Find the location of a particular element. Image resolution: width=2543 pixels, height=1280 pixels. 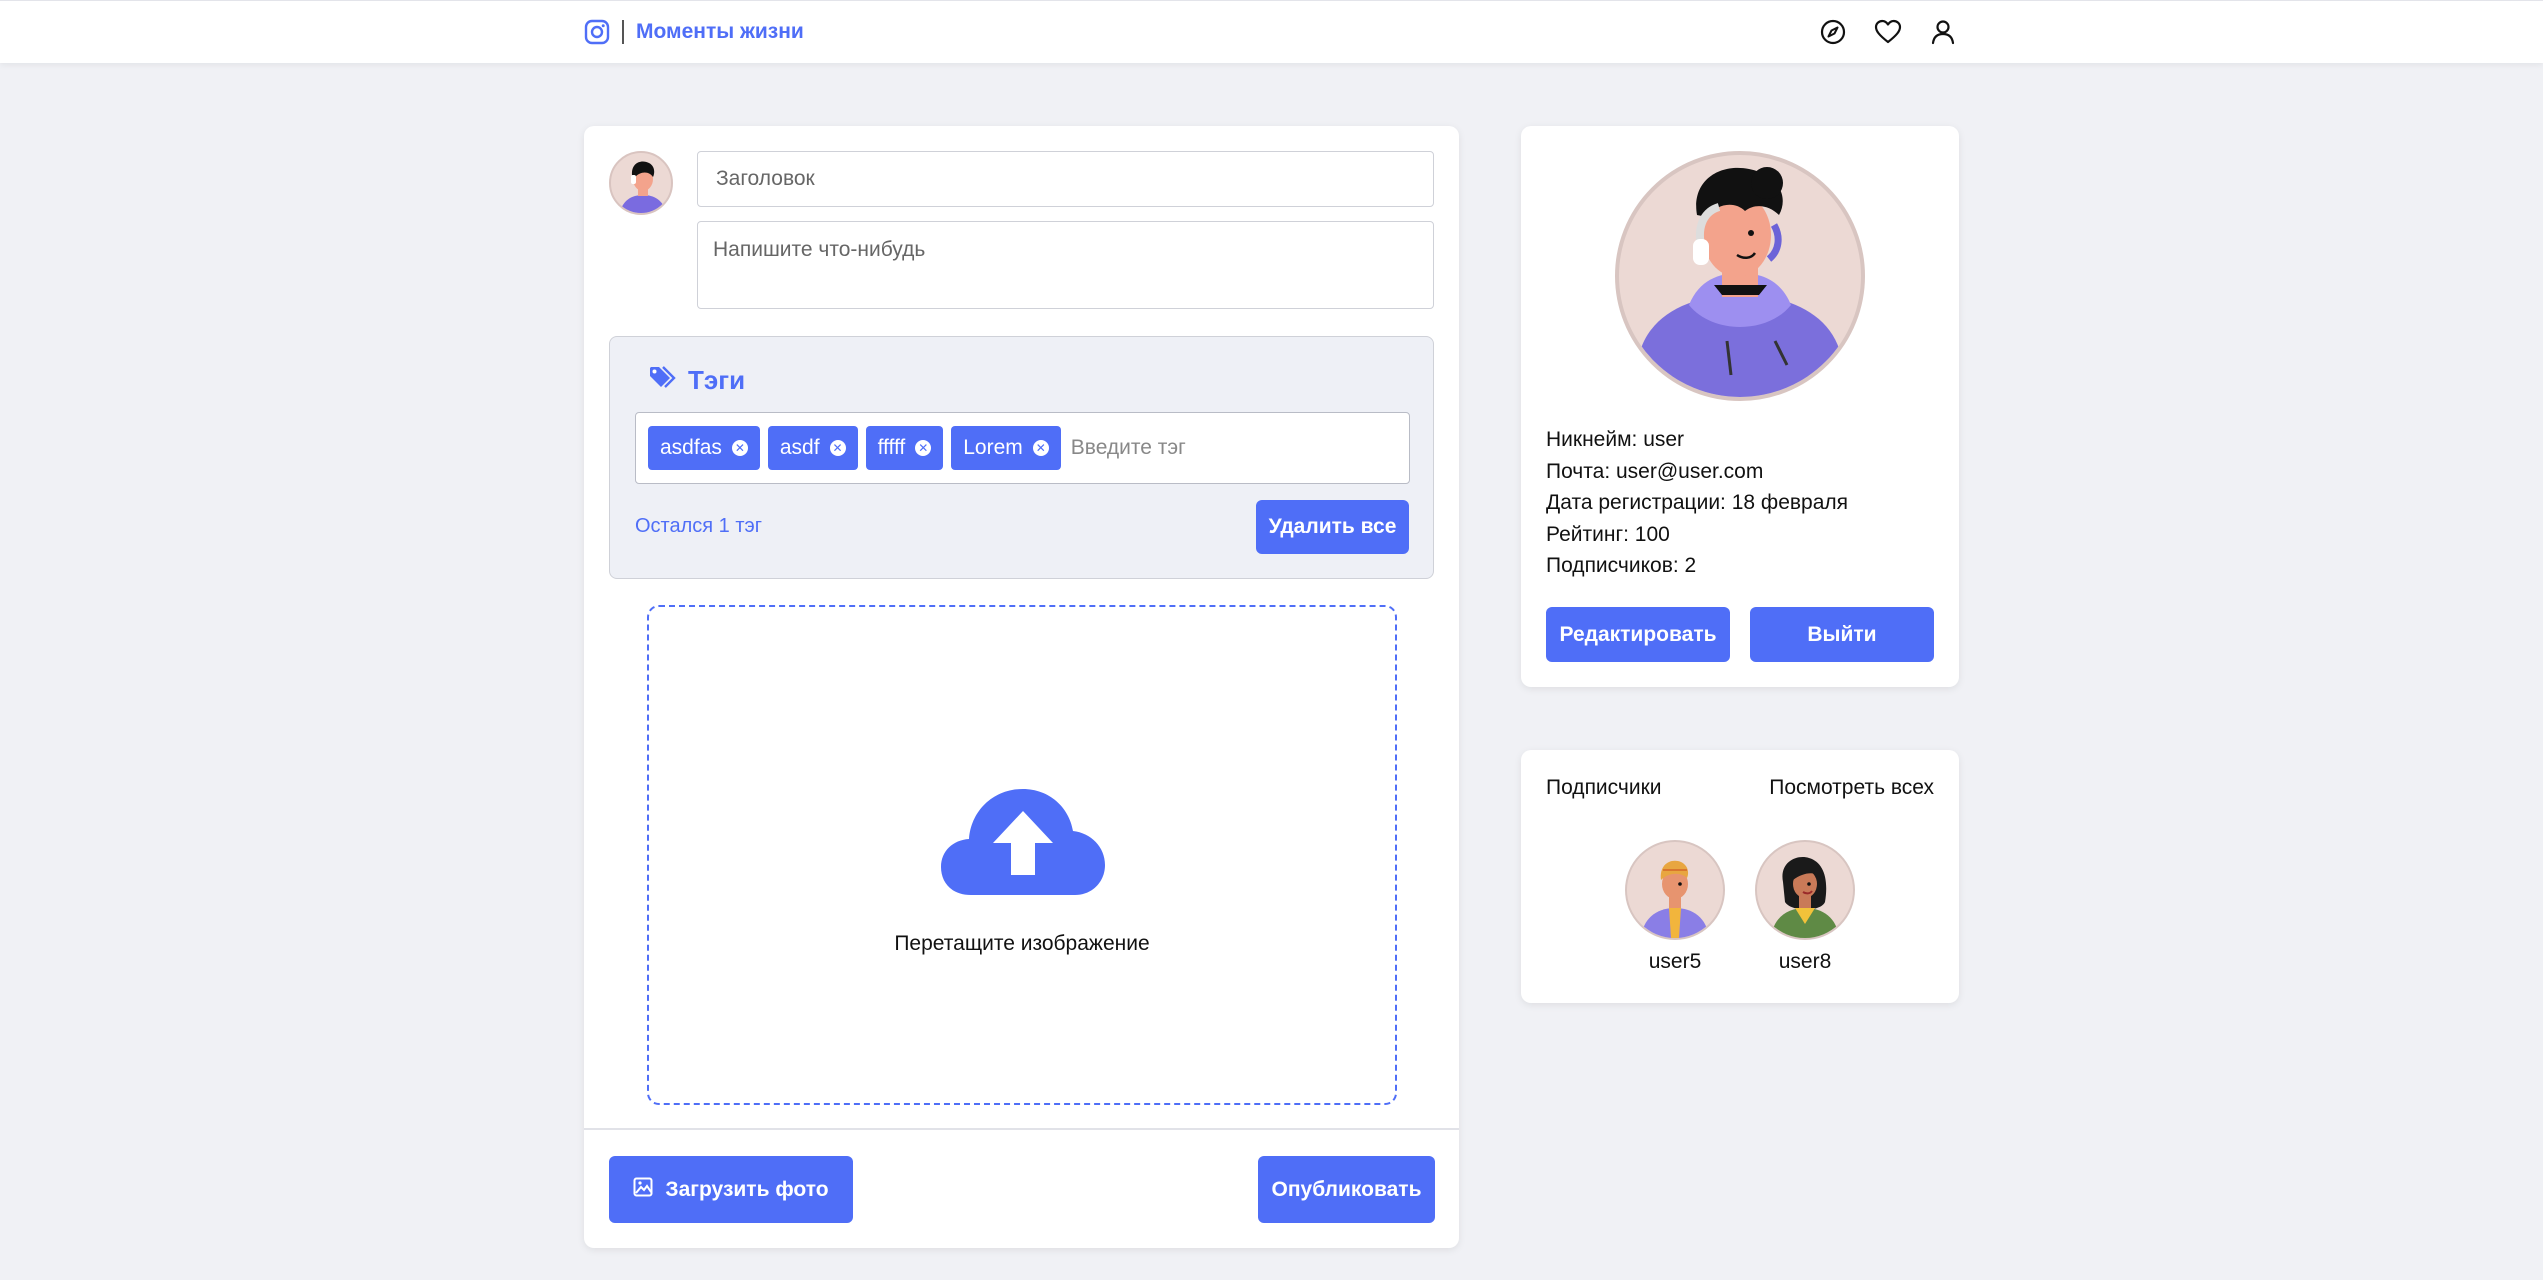

dropzone-text: Перетащите изображение is located at coordinates (1022, 943).